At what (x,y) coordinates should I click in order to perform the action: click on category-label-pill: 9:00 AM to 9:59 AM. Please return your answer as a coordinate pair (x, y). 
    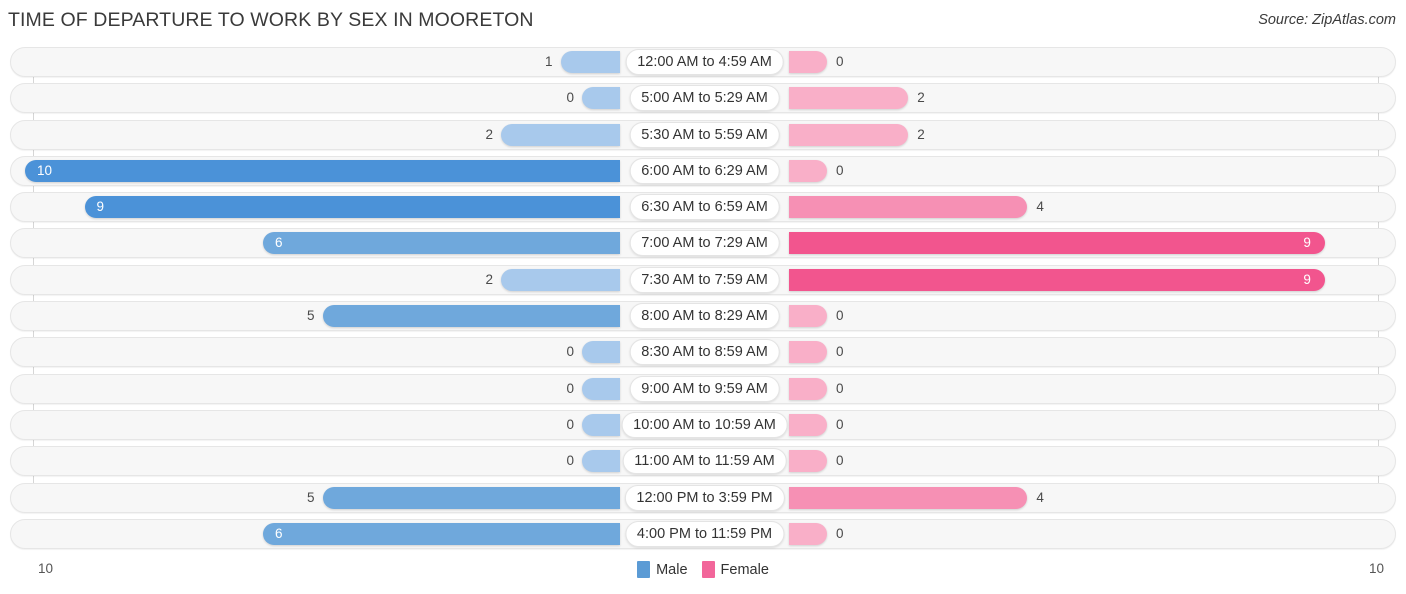
    Looking at the image, I should click on (704, 388).